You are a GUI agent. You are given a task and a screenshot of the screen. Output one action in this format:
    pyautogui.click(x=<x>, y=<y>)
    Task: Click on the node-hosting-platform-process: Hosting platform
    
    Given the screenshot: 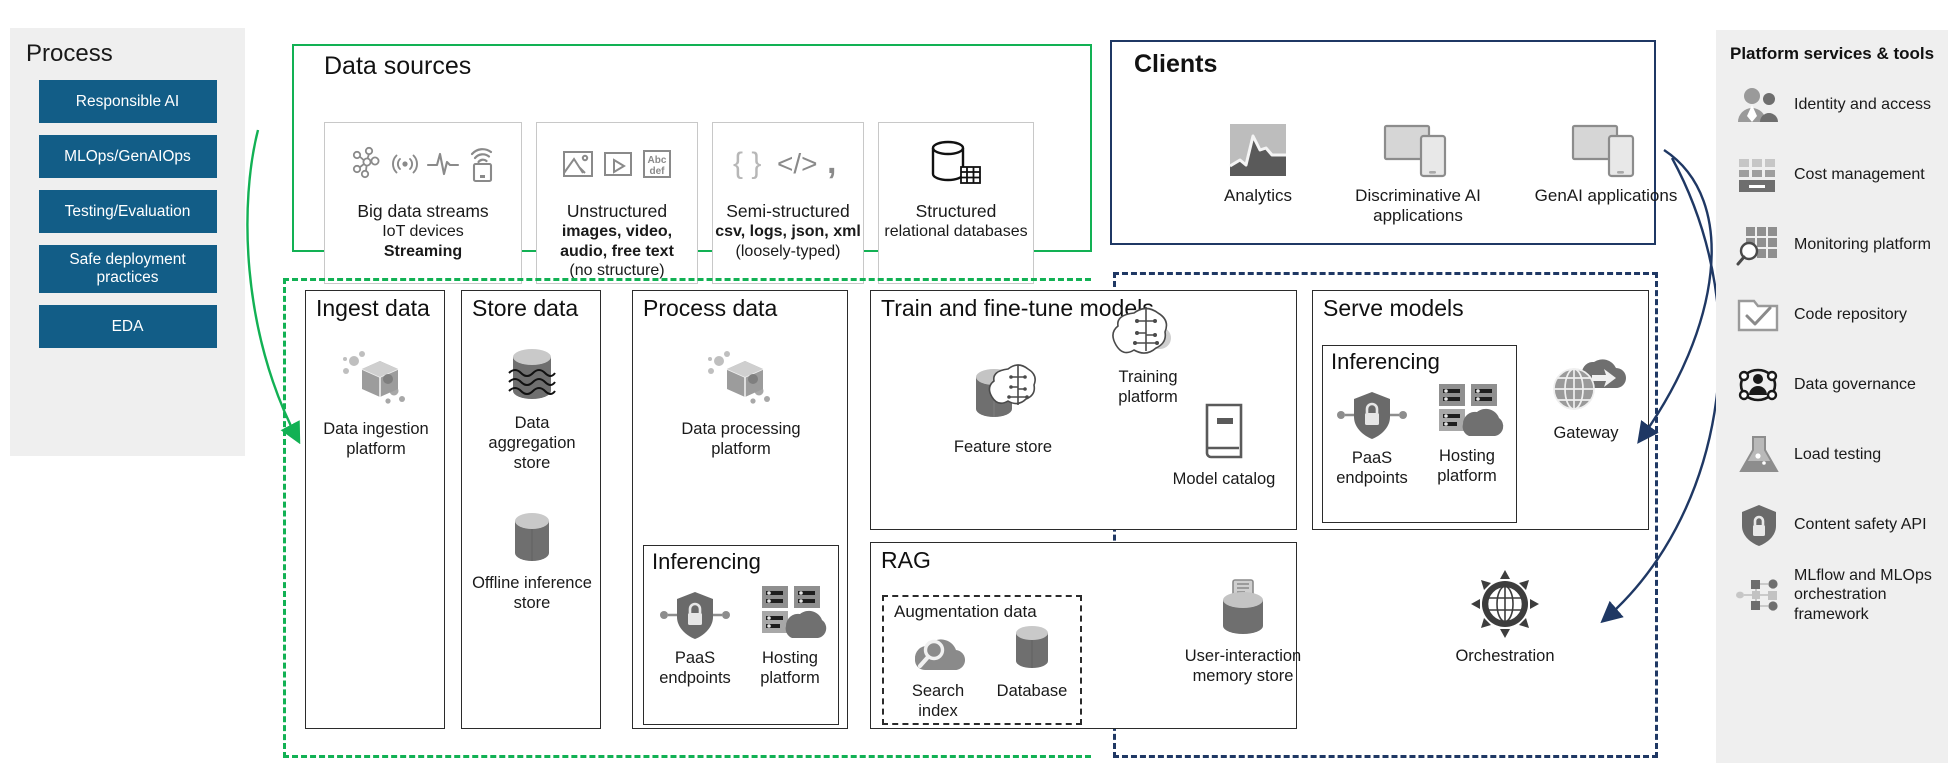 What is the action you would take?
    pyautogui.click(x=790, y=635)
    